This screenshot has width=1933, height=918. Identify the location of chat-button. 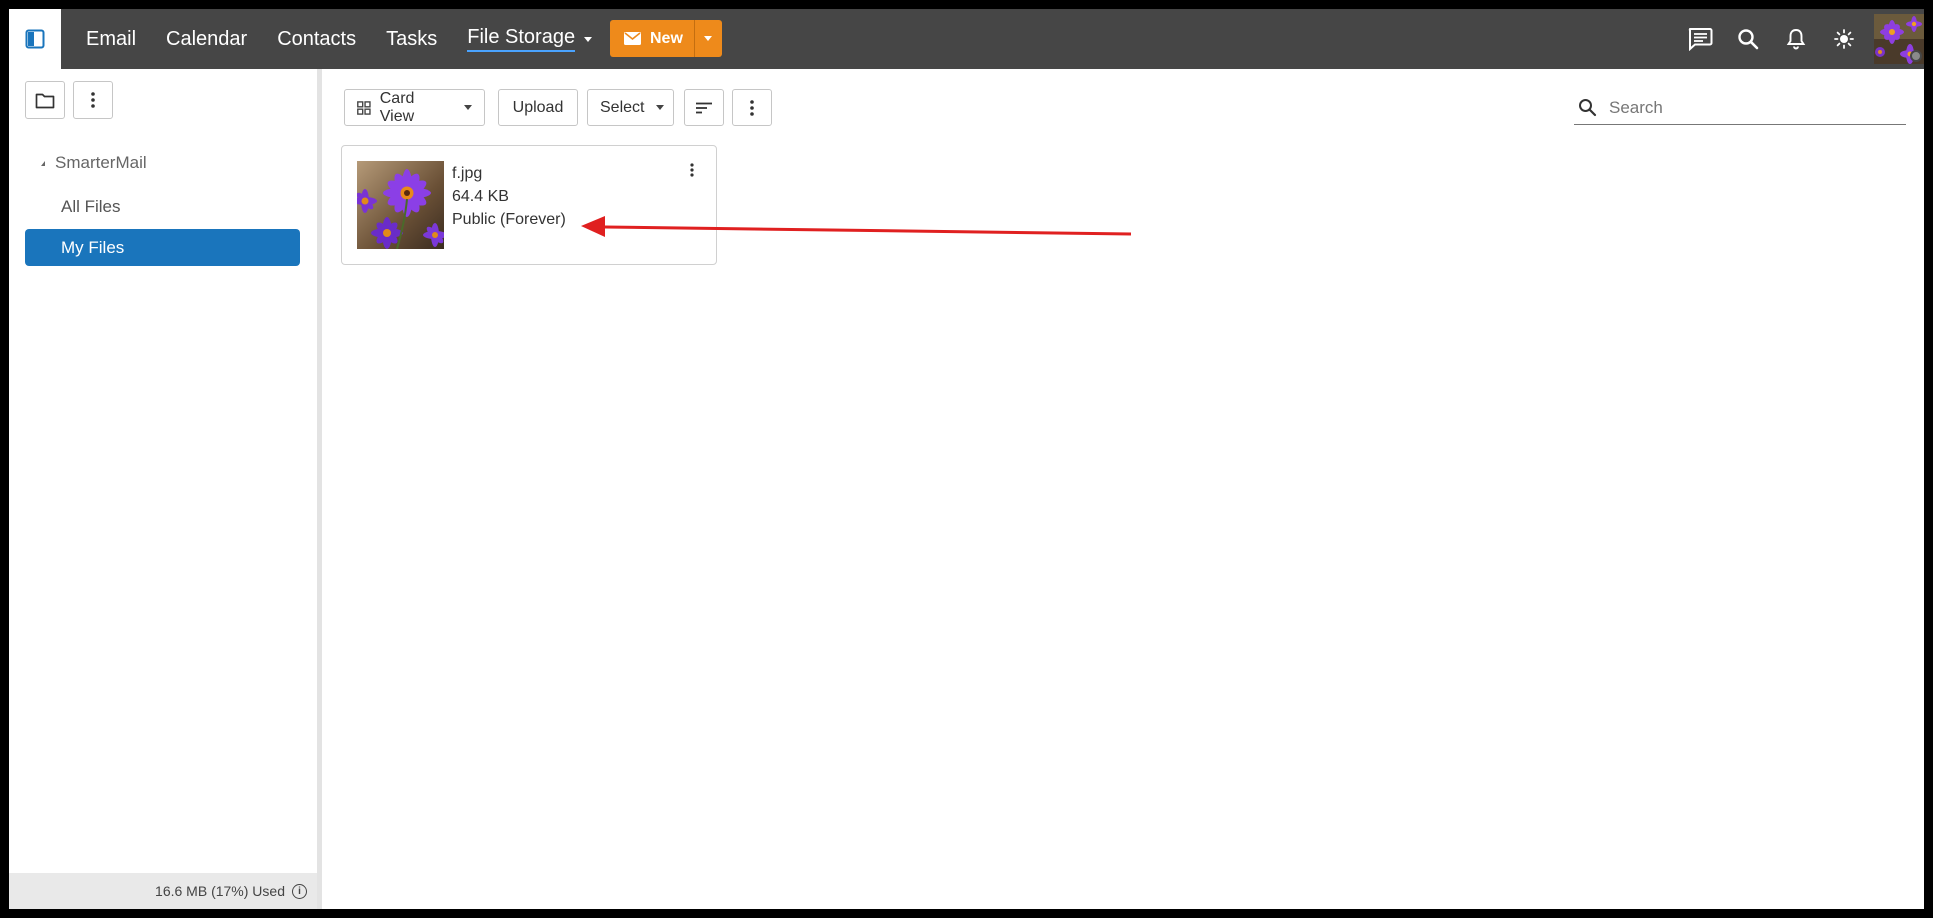
(1700, 39).